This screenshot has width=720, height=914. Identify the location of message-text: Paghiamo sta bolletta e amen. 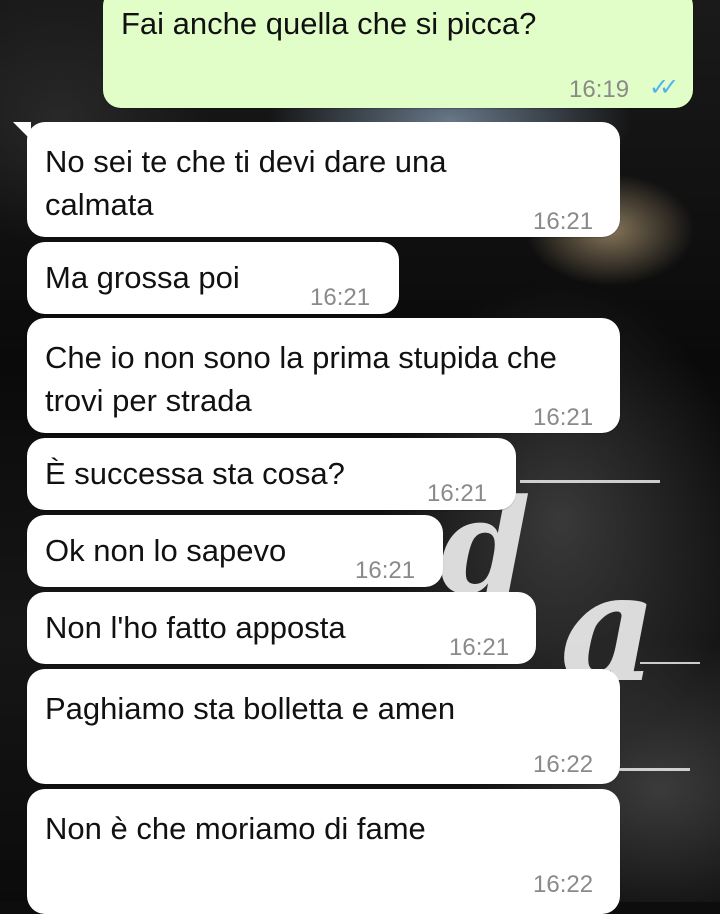
(250, 708).